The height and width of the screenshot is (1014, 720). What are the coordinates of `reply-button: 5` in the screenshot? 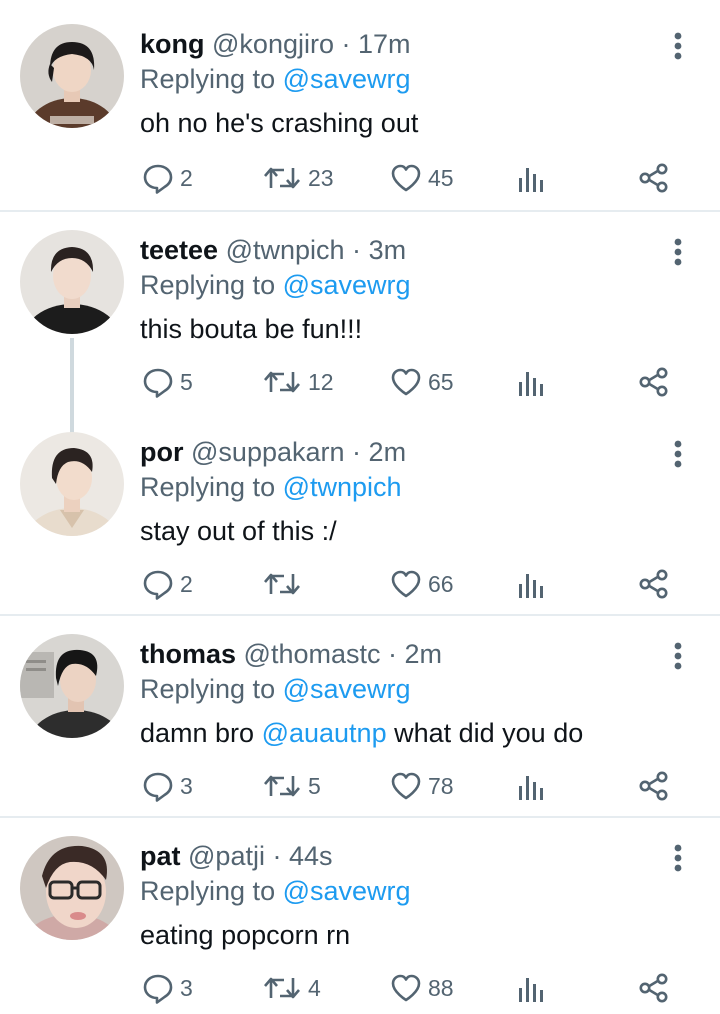 It's located at (167, 382).